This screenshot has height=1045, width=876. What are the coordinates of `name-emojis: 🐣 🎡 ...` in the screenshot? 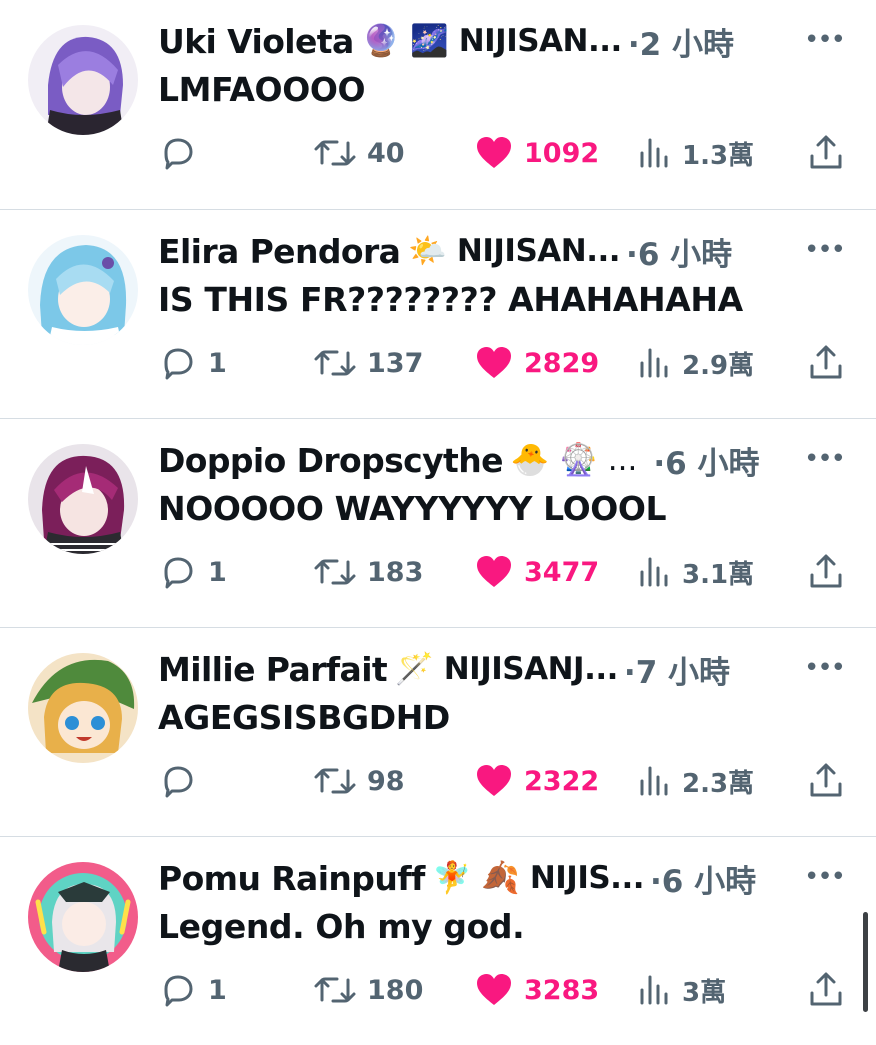 It's located at (574, 459).